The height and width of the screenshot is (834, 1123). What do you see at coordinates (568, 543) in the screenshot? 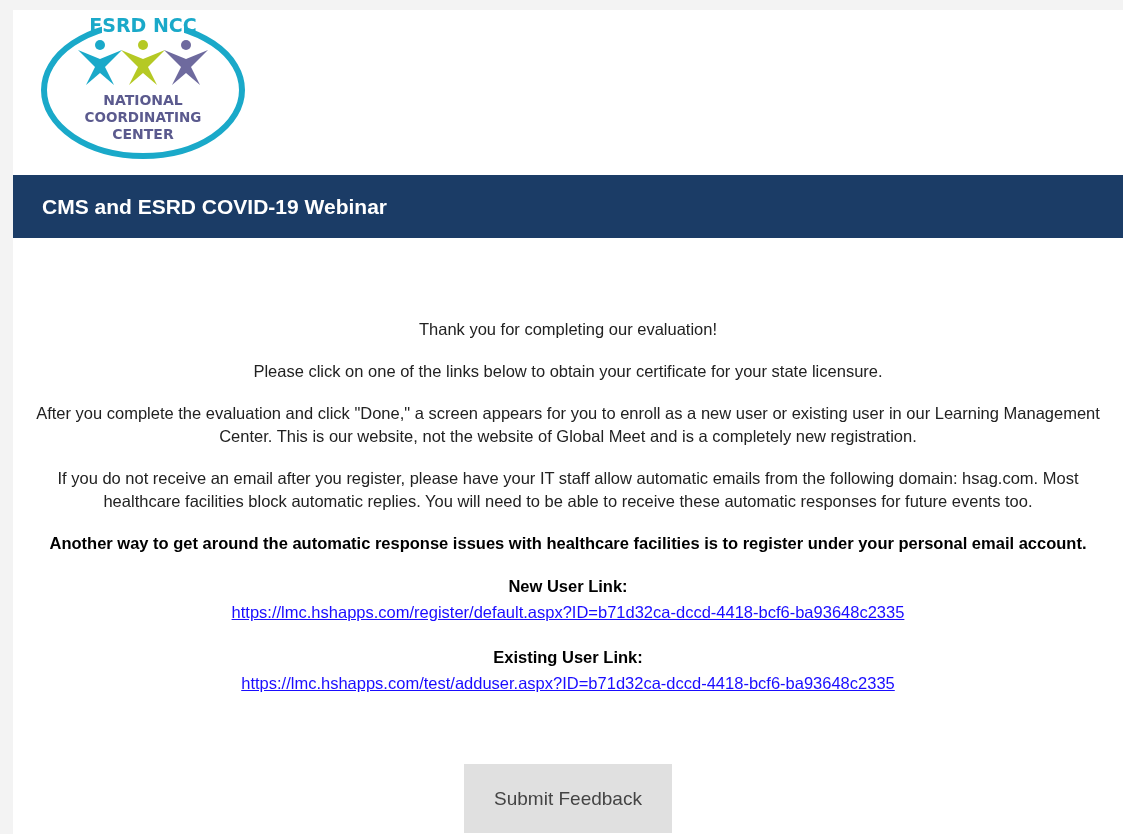
I see `paragraph: Another way to get around the automatic response issues with healthcare facilities is to register under your personal email account.` at bounding box center [568, 543].